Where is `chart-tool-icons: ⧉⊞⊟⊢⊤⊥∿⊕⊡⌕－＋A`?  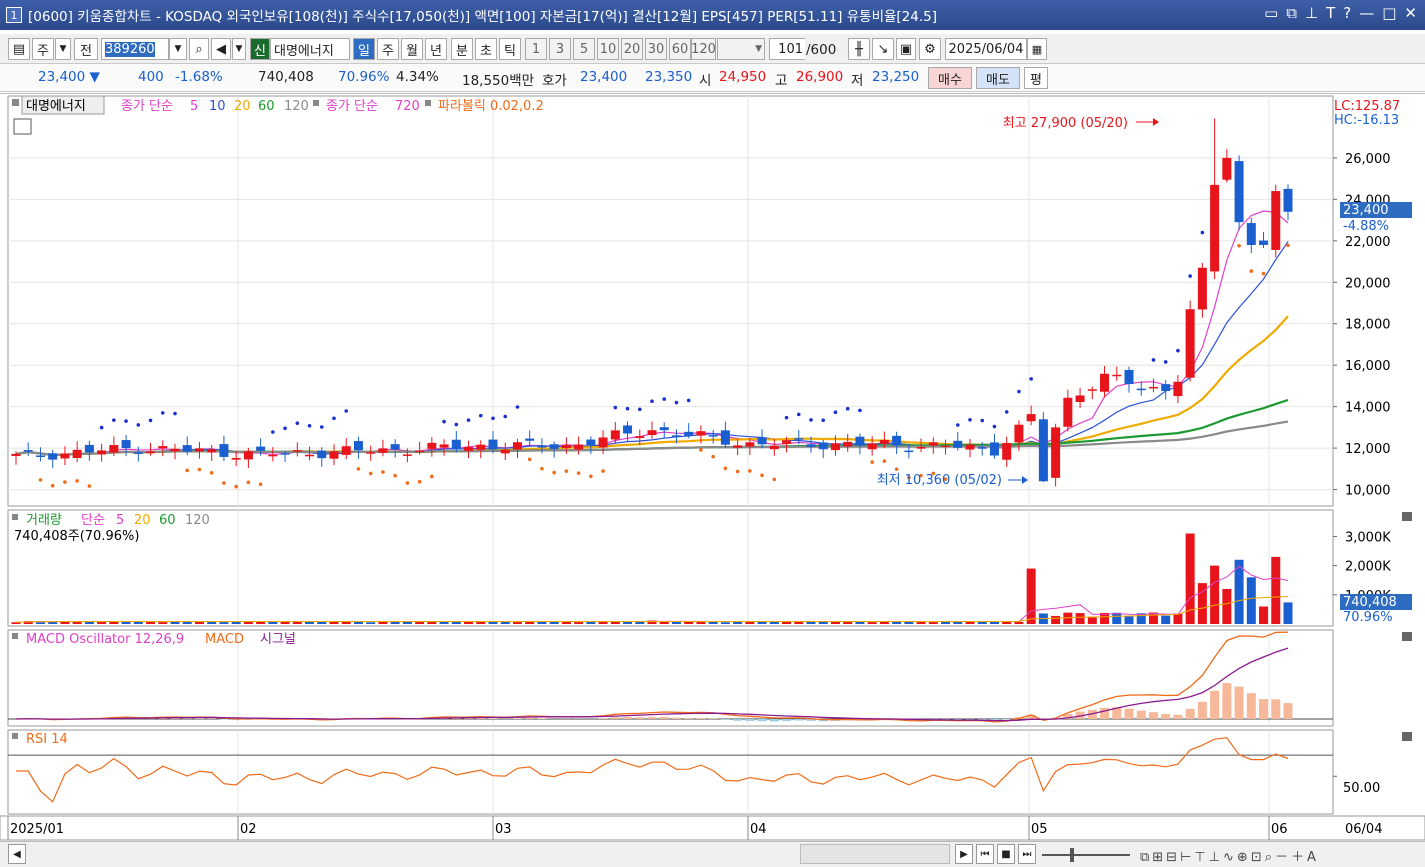 chart-tool-icons: ⧉⊞⊟⊢⊤⊥∿⊕⊡⌕－＋A is located at coordinates (1229, 855).